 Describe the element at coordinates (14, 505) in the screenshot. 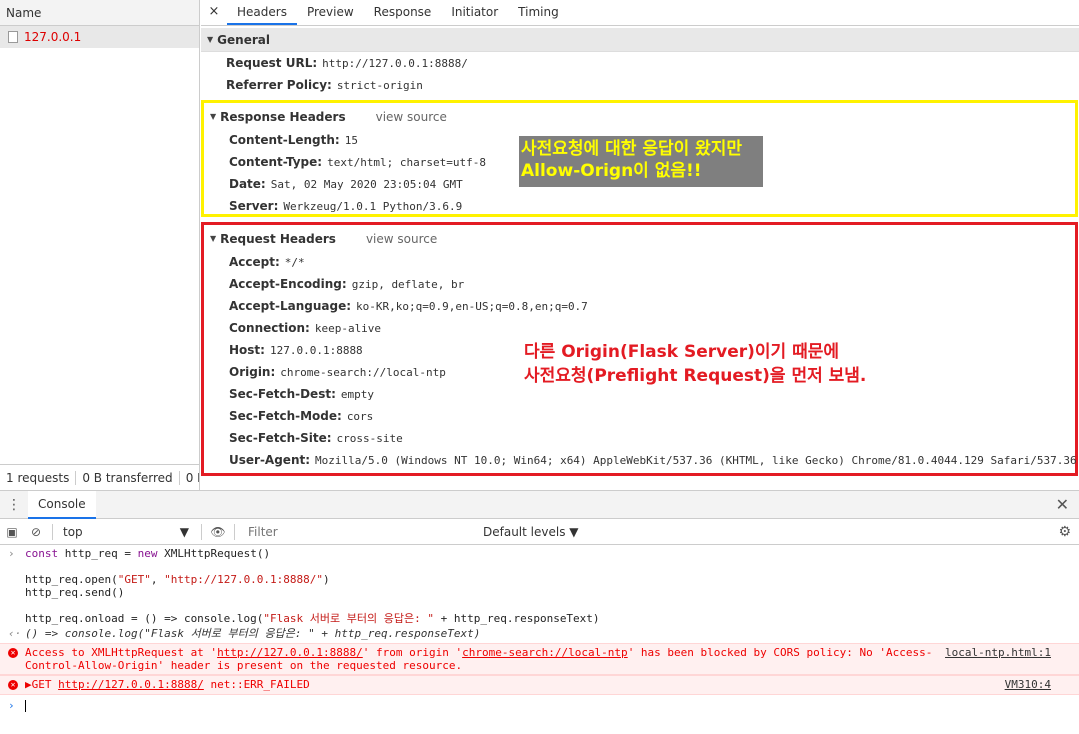

I see `more-menu-icon: ⋮` at that location.